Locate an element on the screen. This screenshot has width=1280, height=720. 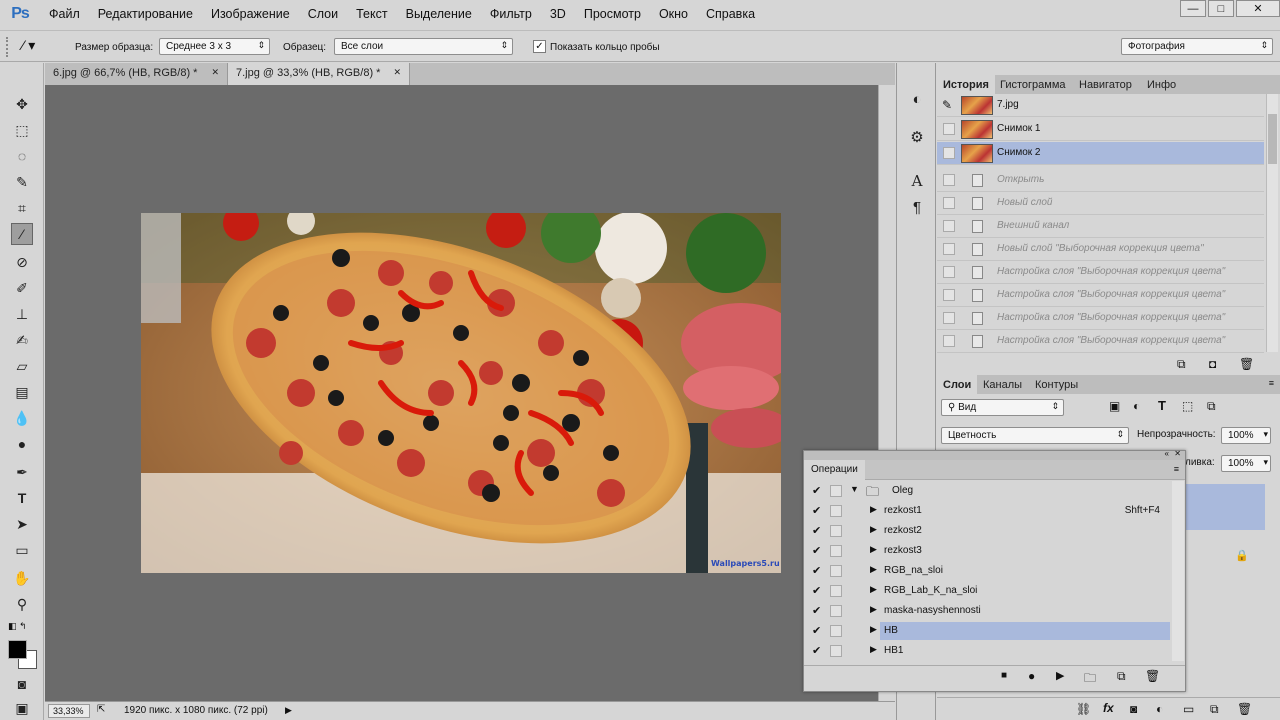
healing-brush-tool-icon: ⊘ is located at coordinates (22, 262).